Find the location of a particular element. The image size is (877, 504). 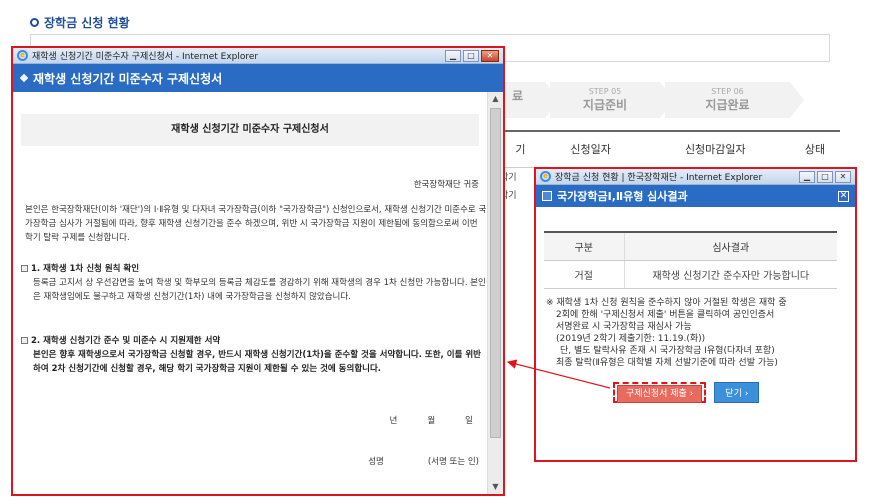

date-row: 년 월 일 is located at coordinates (431, 420).